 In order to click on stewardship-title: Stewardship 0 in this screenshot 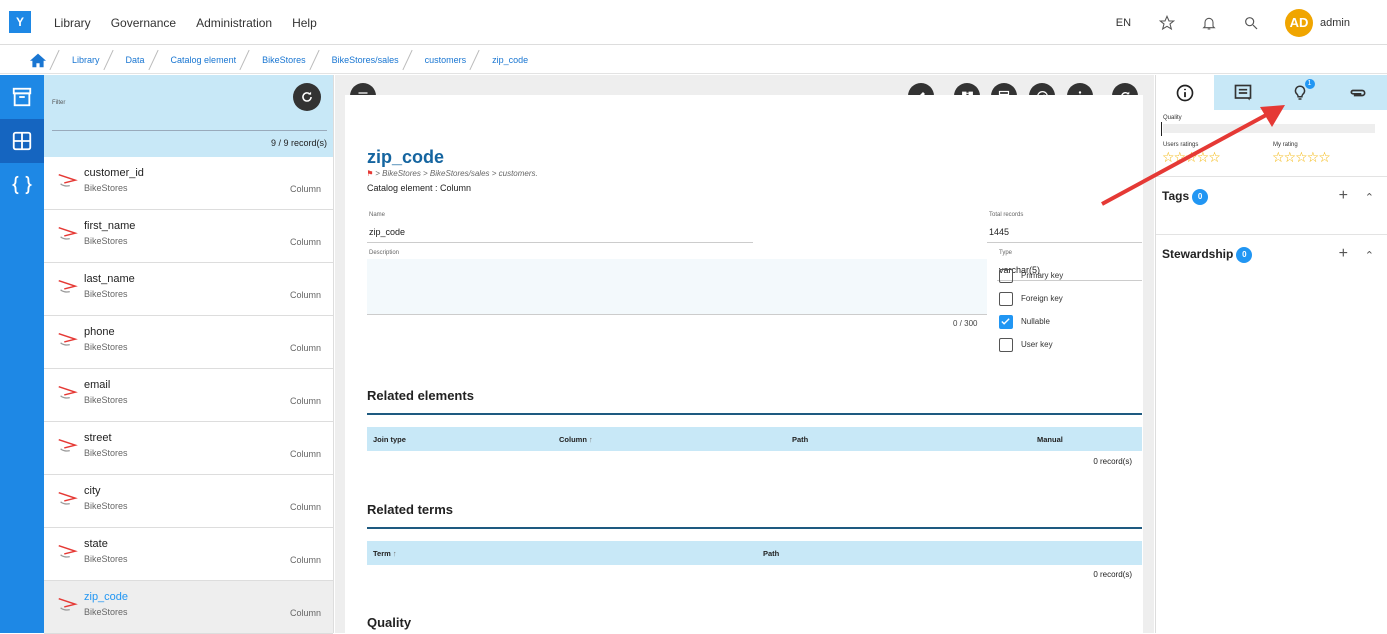, I will do `click(1207, 255)`.